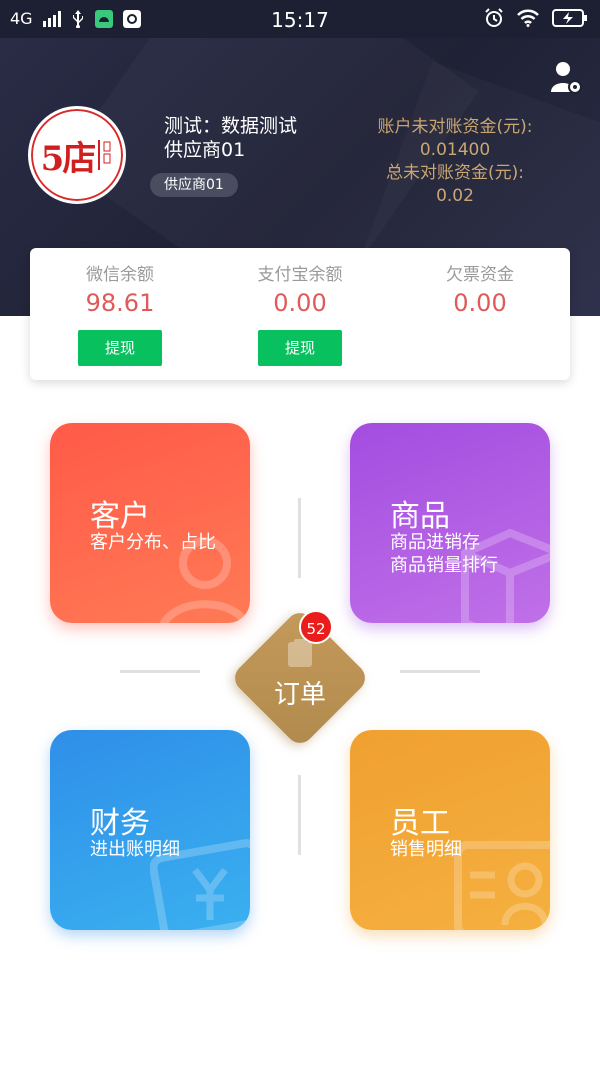 Image resolution: width=600 pixels, height=1067 pixels. I want to click on wifi-icon, so click(528, 18).